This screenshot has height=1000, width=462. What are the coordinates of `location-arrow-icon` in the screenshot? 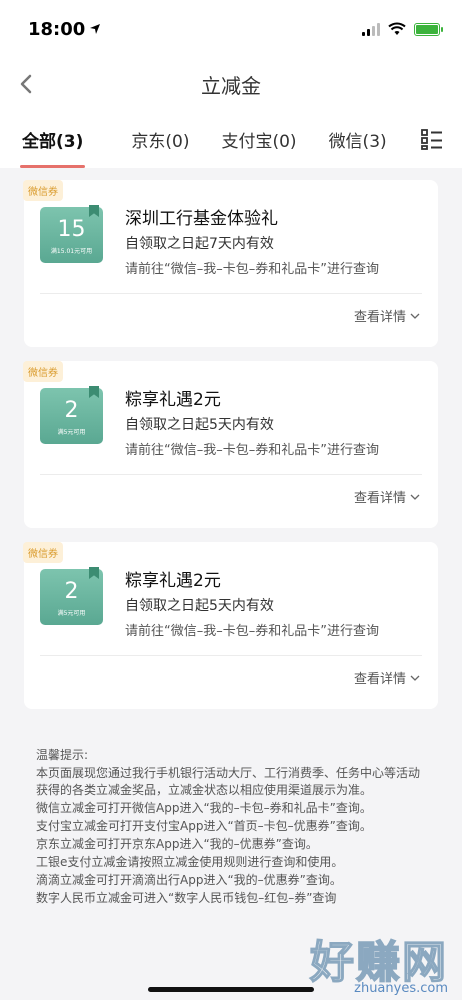 It's located at (95, 29).